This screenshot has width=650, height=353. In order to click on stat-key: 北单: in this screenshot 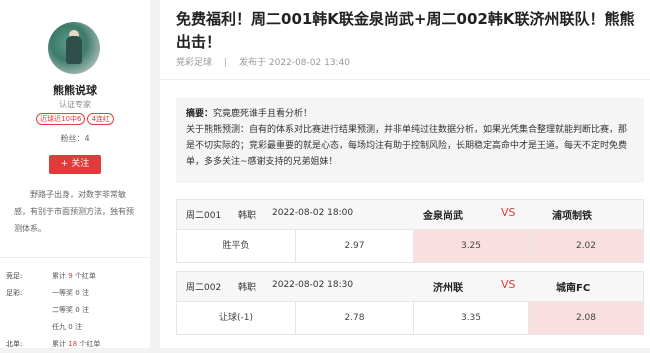, I will do `click(14, 344)`.